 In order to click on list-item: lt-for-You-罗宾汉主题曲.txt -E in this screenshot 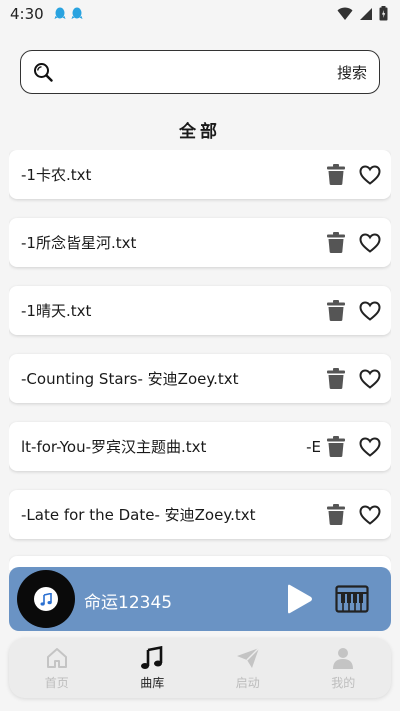, I will do `click(200, 446)`.